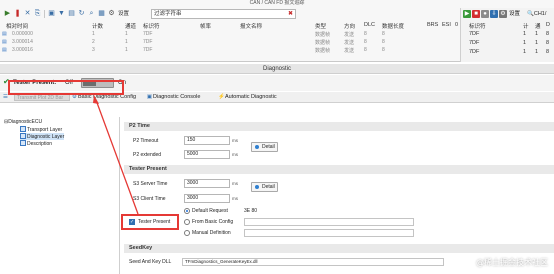  What do you see at coordinates (111, 13) in the screenshot?
I see `gear-icon: ⚙` at bounding box center [111, 13].